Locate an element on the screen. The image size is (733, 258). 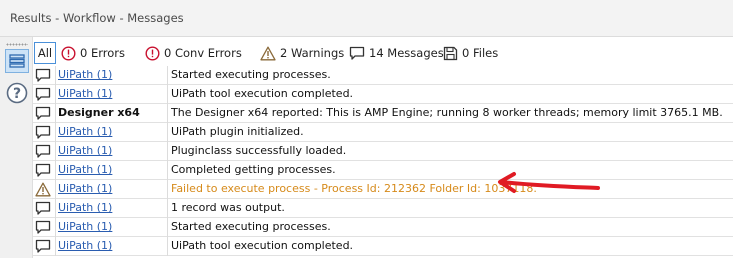
conv-error-icon is located at coordinates (152, 53).